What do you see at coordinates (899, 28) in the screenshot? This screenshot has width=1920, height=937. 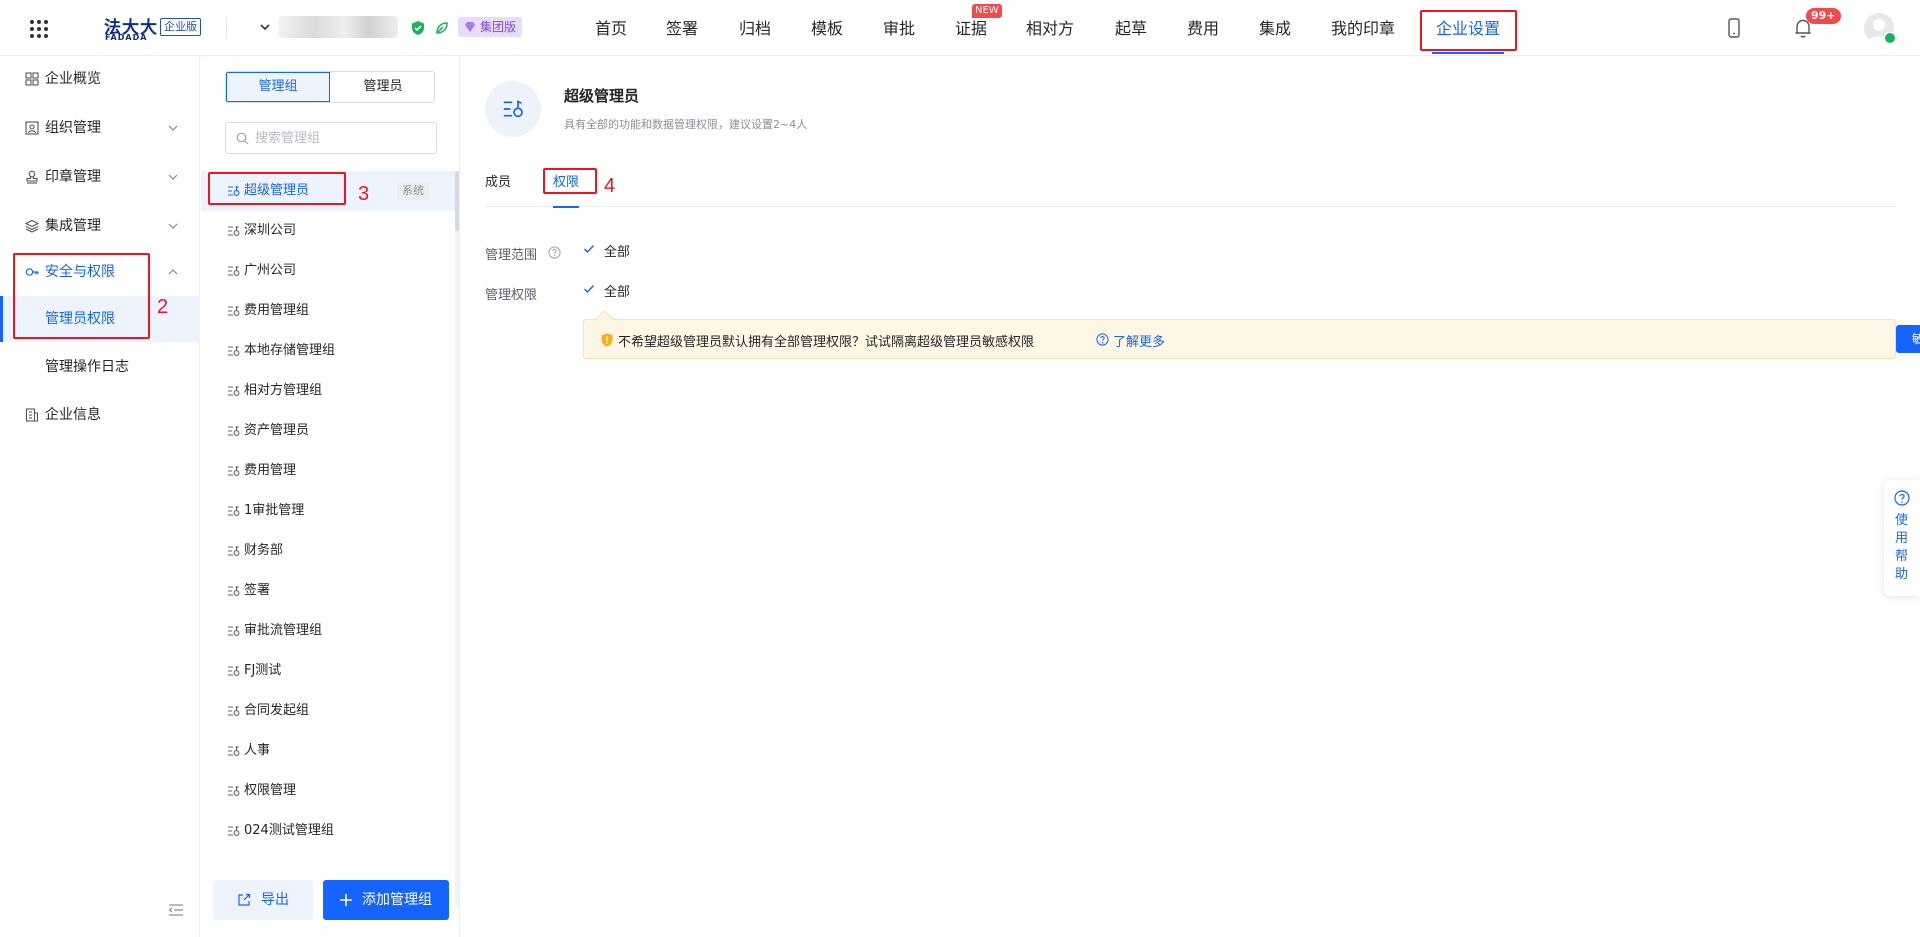 I see `nav-approval: 审批` at bounding box center [899, 28].